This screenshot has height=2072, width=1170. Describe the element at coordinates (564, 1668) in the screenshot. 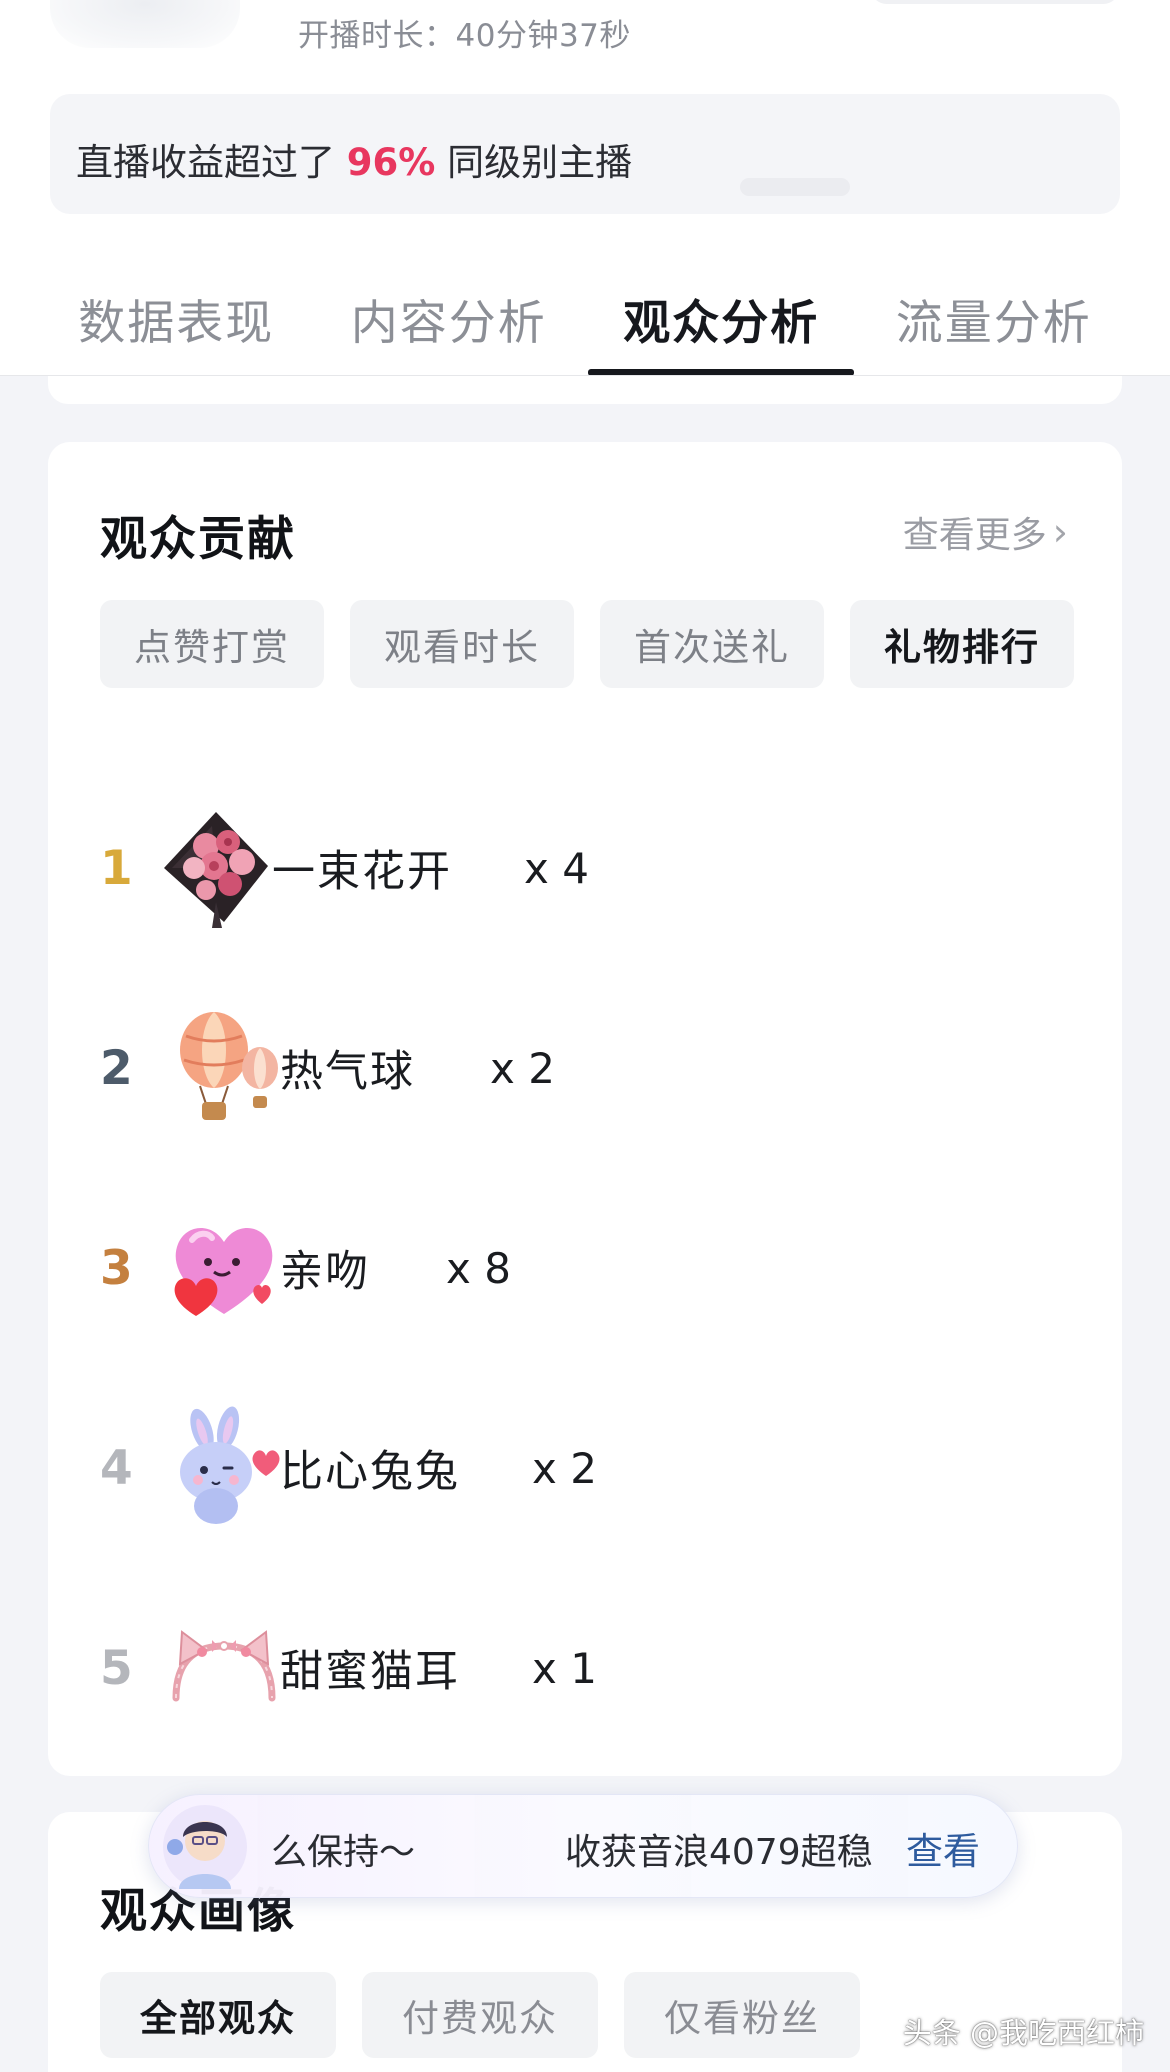

I see `gift-count: x 1` at that location.